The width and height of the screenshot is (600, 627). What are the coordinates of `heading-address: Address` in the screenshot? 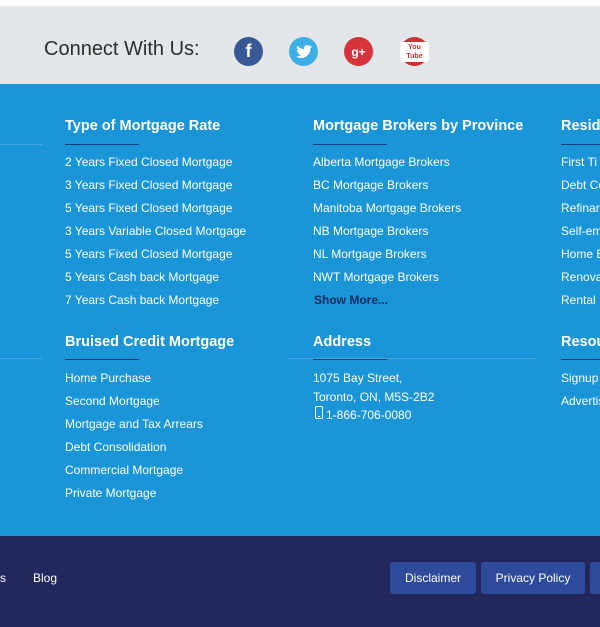 It's located at (342, 342).